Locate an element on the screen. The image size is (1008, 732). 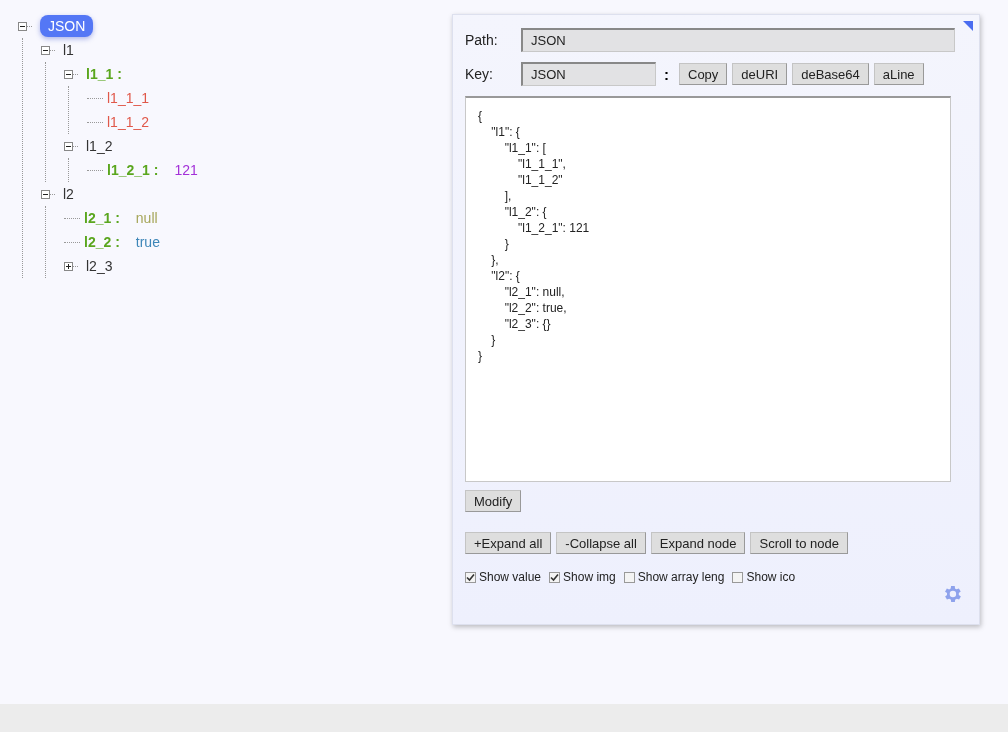
key-field: JSON is located at coordinates (588, 74).